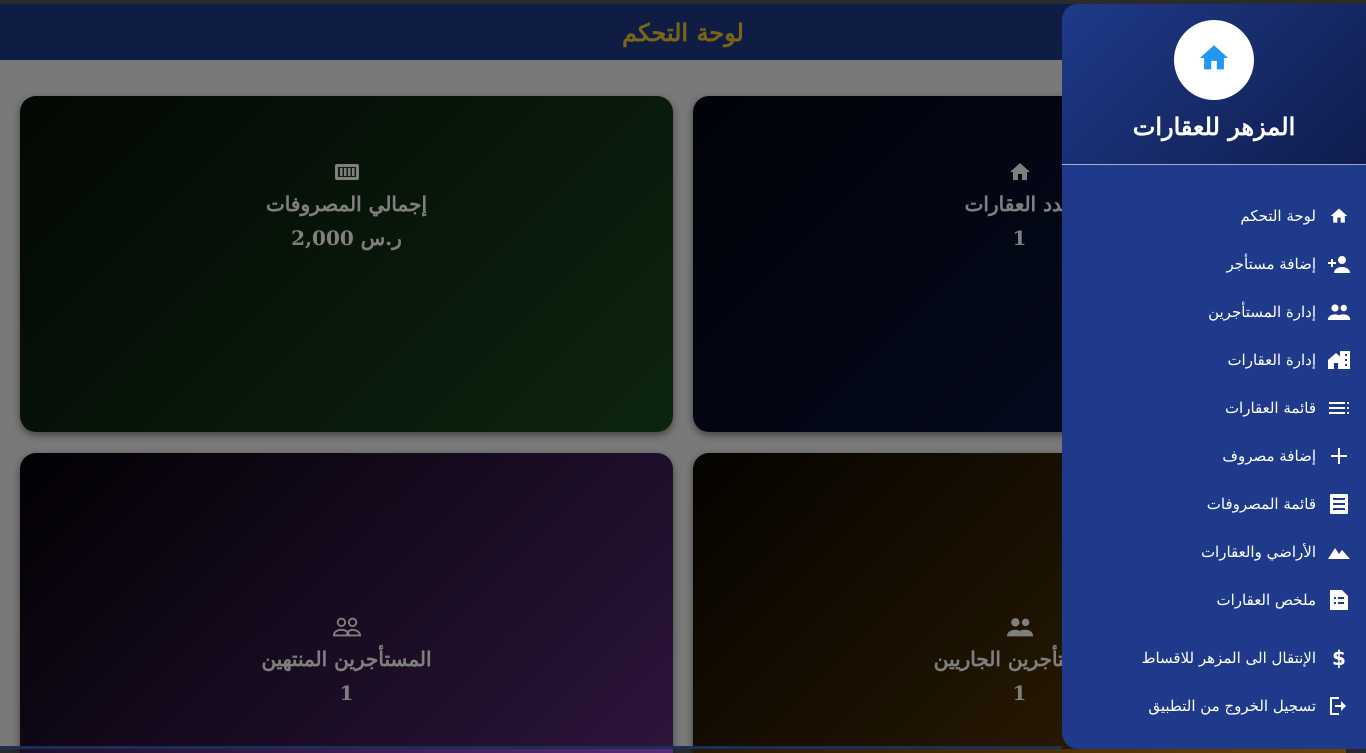 This screenshot has height=753, width=1366. I want to click on menu-item-label: لوحة التحكم, so click(1278, 216).